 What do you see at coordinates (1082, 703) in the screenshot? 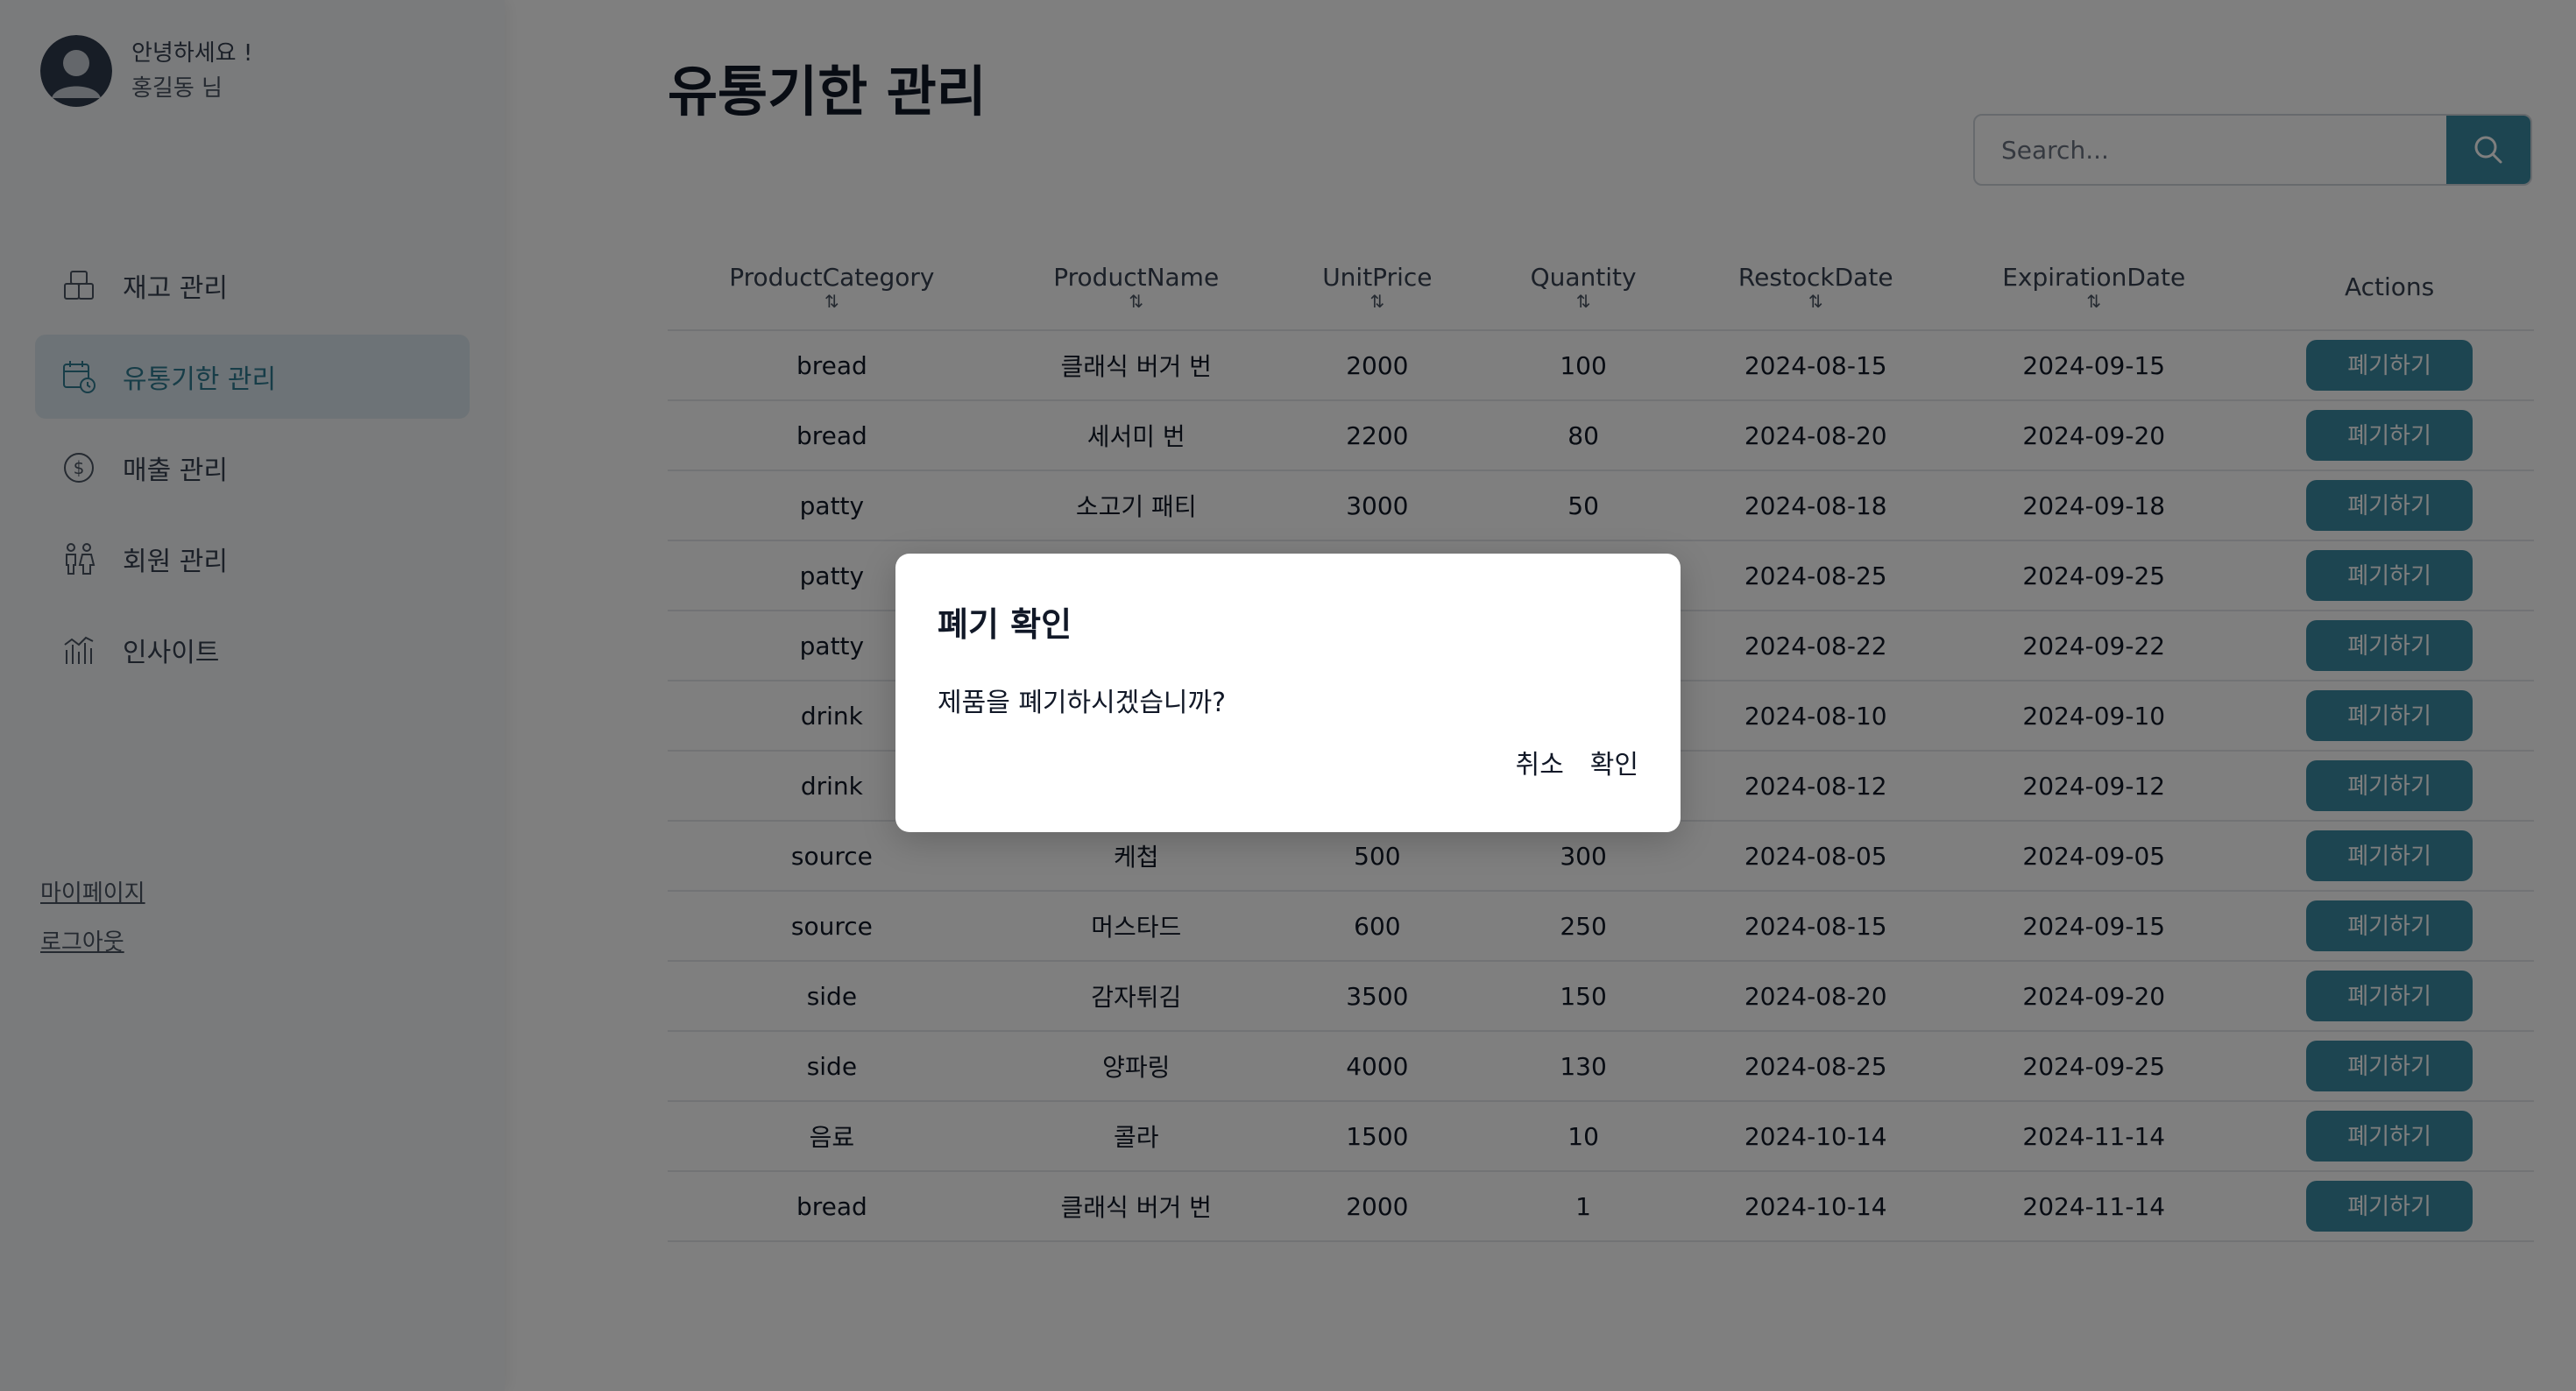
I see `dialog-message: 제품을 폐기하시겠습니까?` at bounding box center [1082, 703].